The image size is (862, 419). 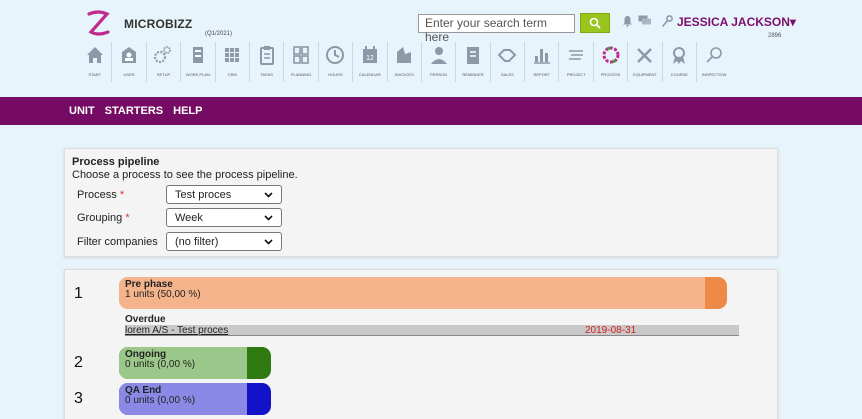 What do you see at coordinates (219, 34) in the screenshot?
I see `period-label: (Q1/2021)` at bounding box center [219, 34].